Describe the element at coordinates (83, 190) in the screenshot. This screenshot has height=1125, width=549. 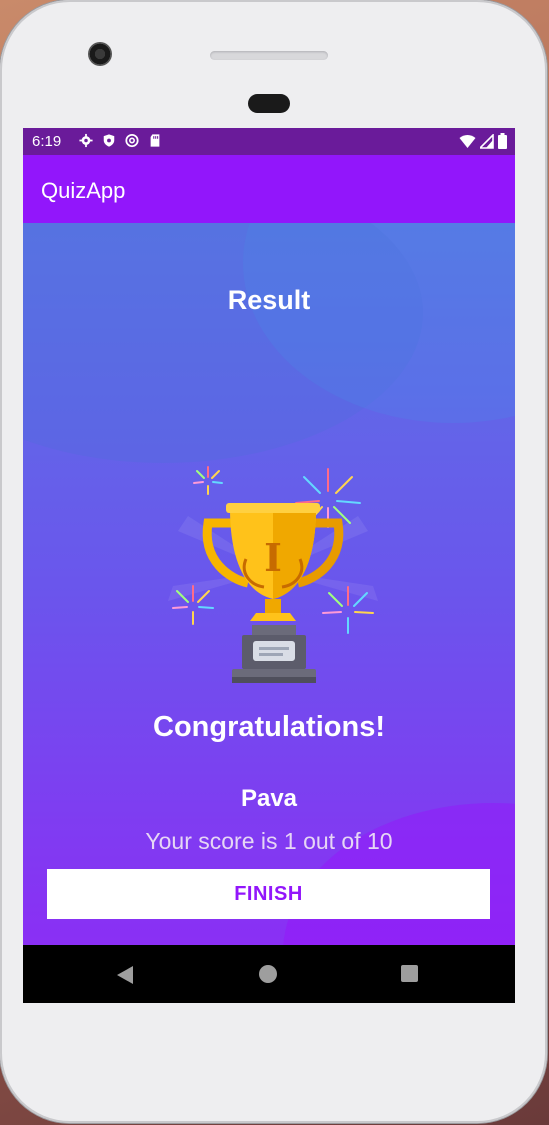
I see `app-title: QuizApp` at that location.